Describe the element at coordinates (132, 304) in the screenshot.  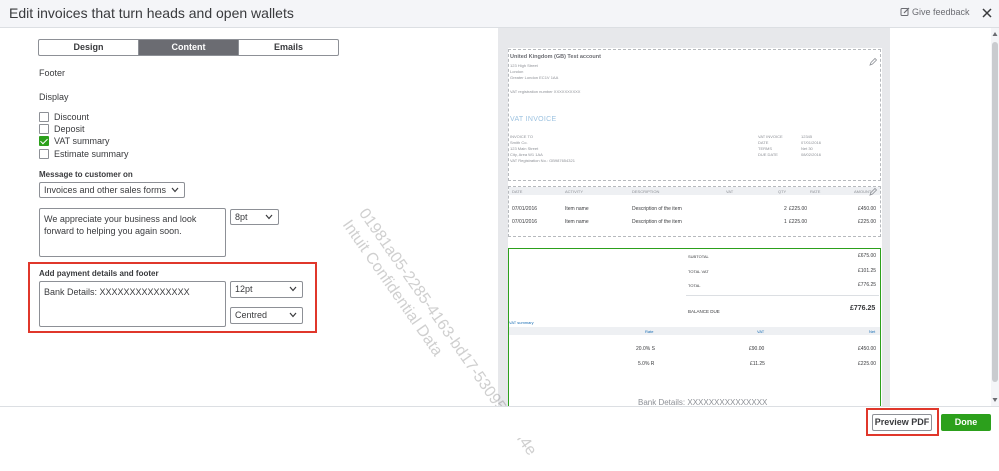
I see `payment-textarea: Bank Details: XXXXXXXXXXXXXXX` at that location.